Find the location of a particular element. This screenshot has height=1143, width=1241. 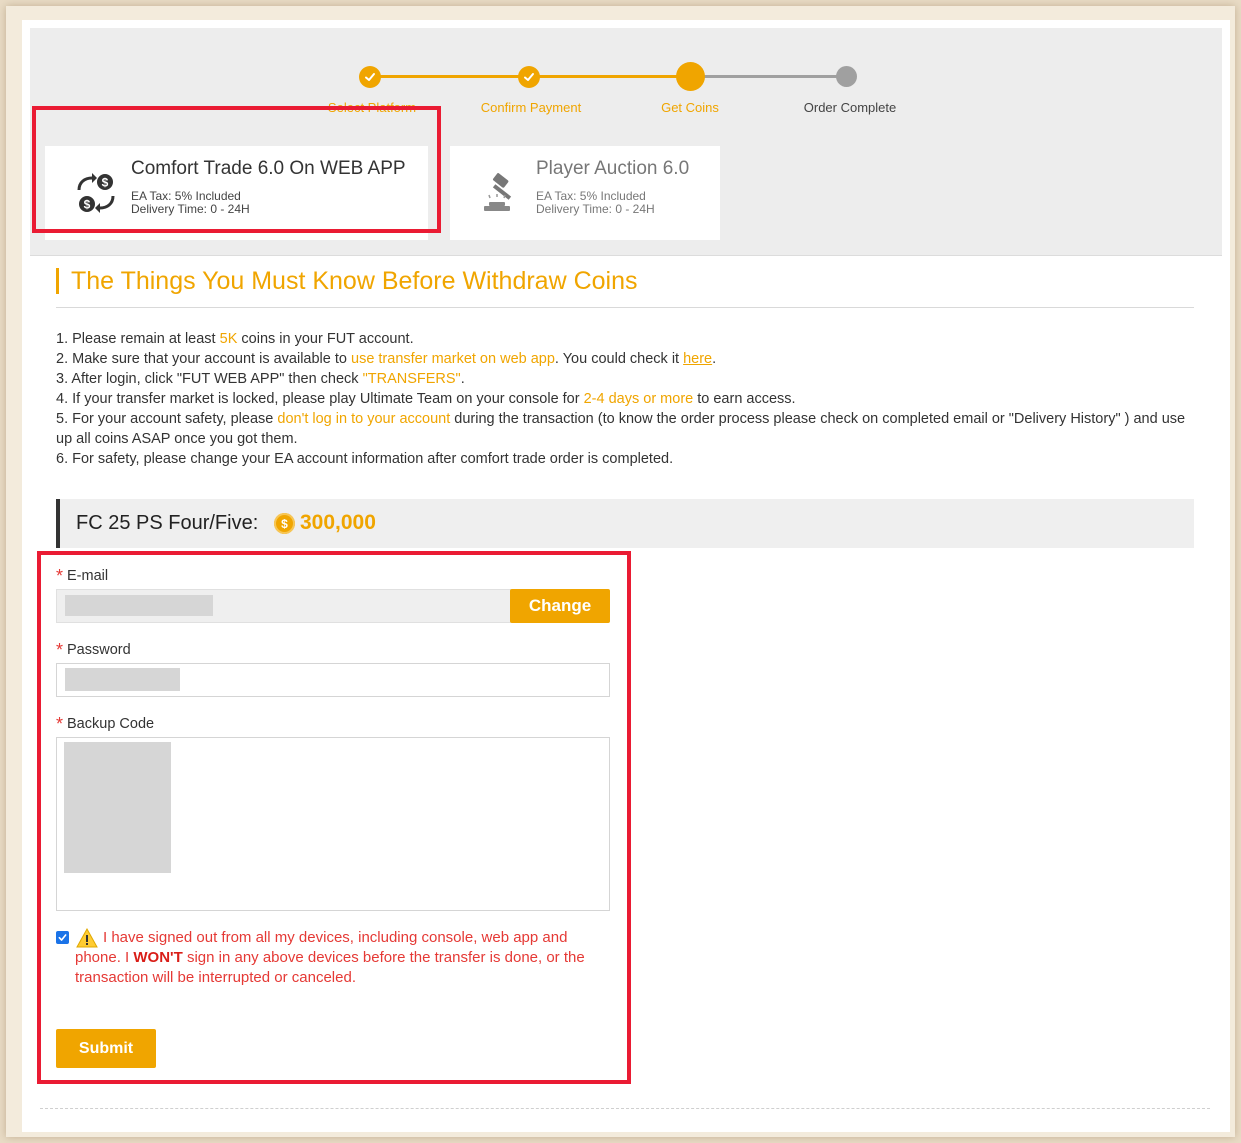

coin-icon: $ is located at coordinates (284, 523).